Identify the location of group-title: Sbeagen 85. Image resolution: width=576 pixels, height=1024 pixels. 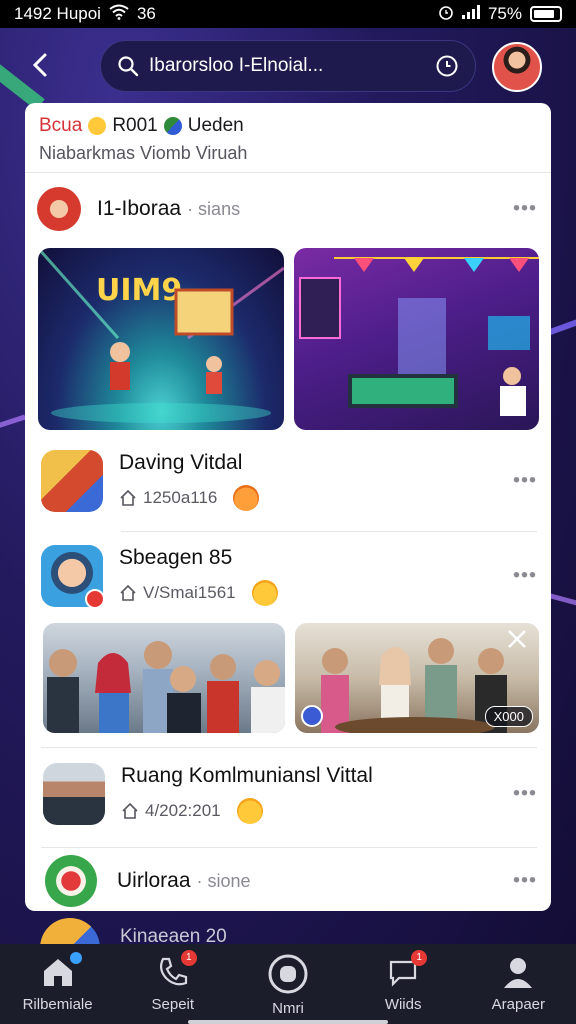
(176, 557).